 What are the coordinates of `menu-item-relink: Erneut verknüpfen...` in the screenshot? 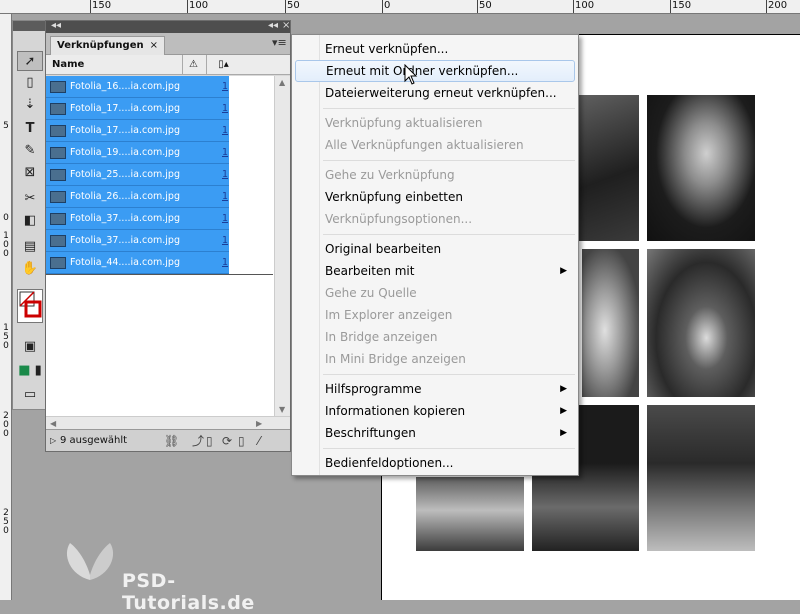 It's located at (450, 49).